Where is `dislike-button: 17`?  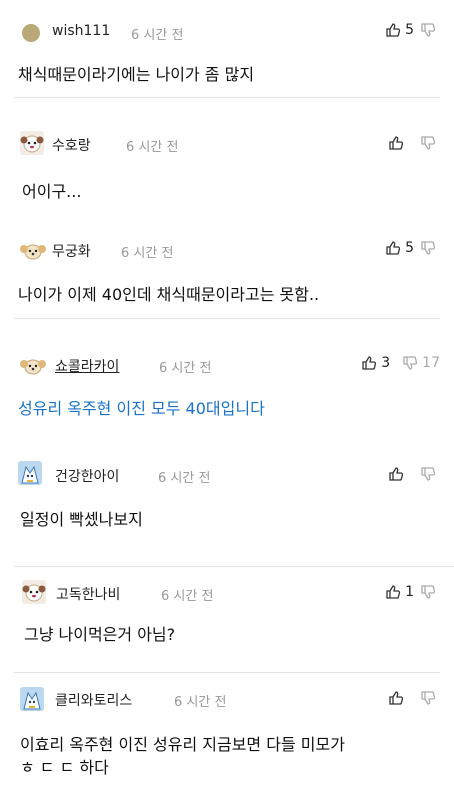
dislike-button: 17 is located at coordinates (421, 363).